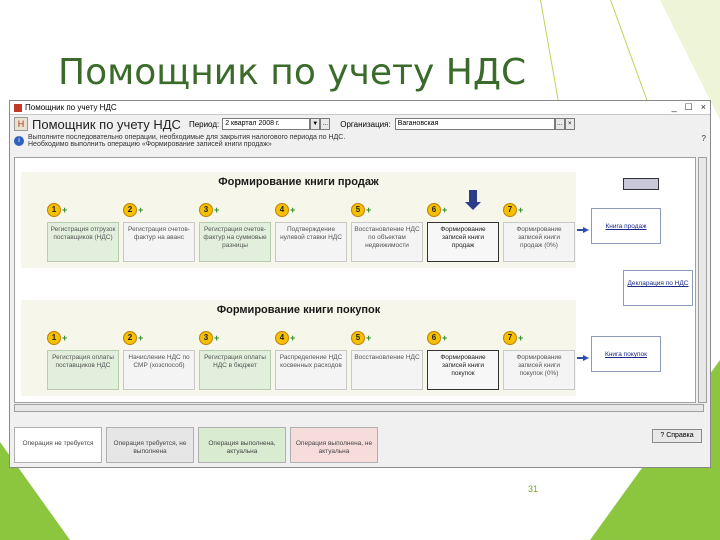 This screenshot has width=720, height=540. I want to click on step-box: Распределение НДС косвенных расходов, so click(311, 370).